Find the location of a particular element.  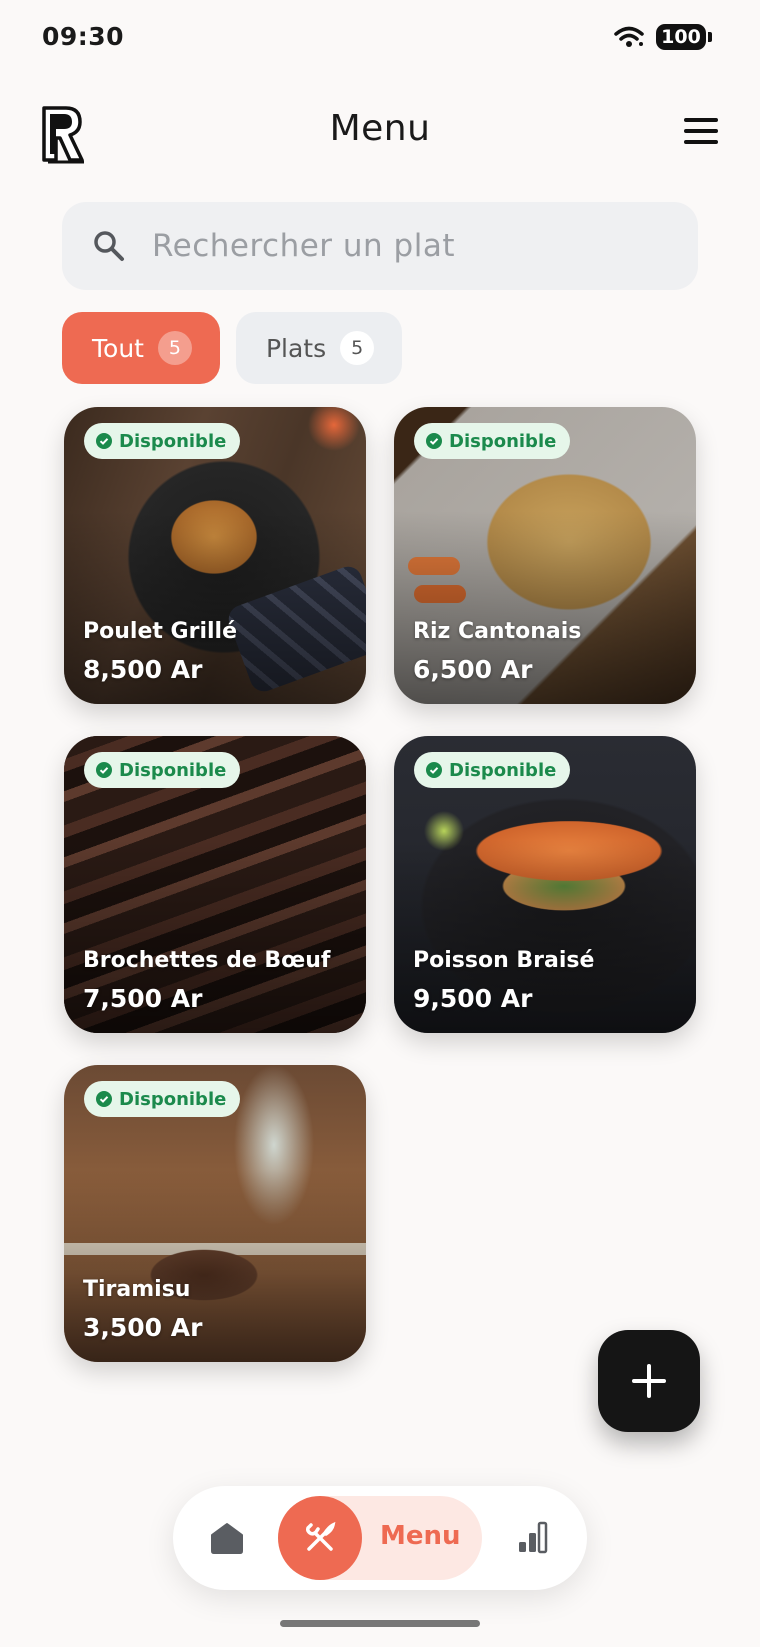

dish-card: Disponible Riz Cantonais 6,500 Ar is located at coordinates (545, 555).